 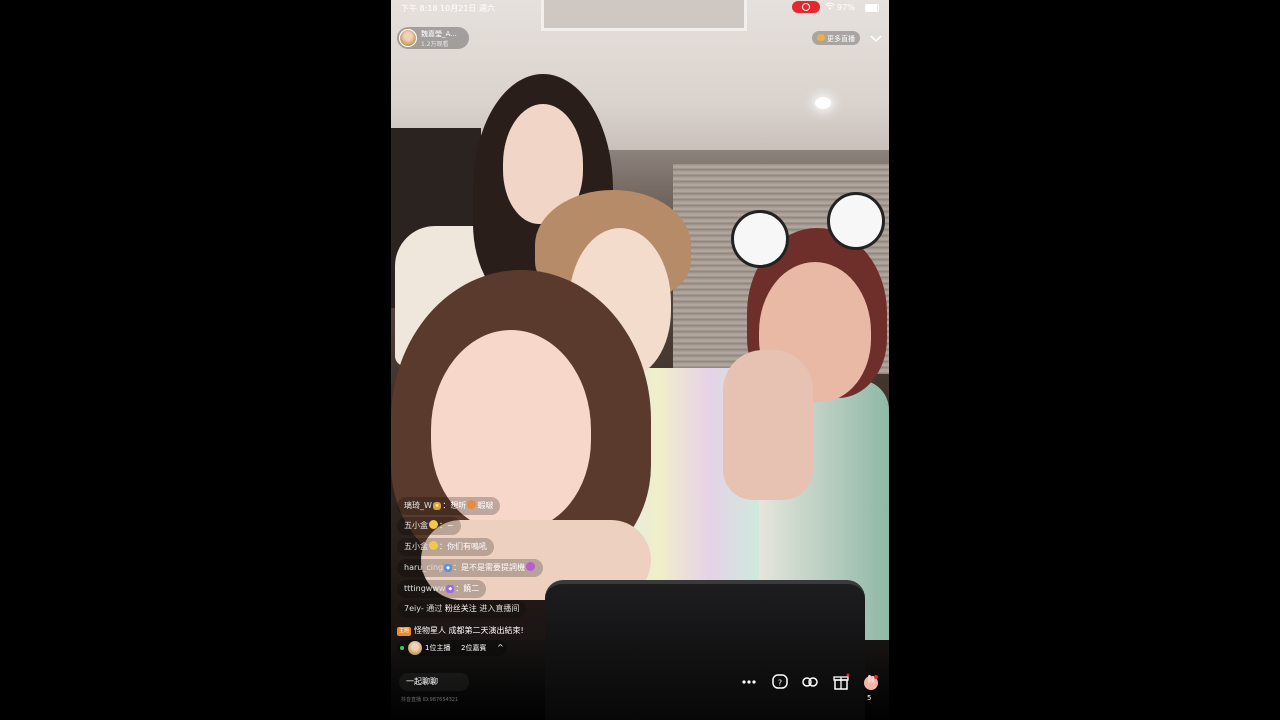 I want to click on panda-ear-left, so click(x=760, y=239).